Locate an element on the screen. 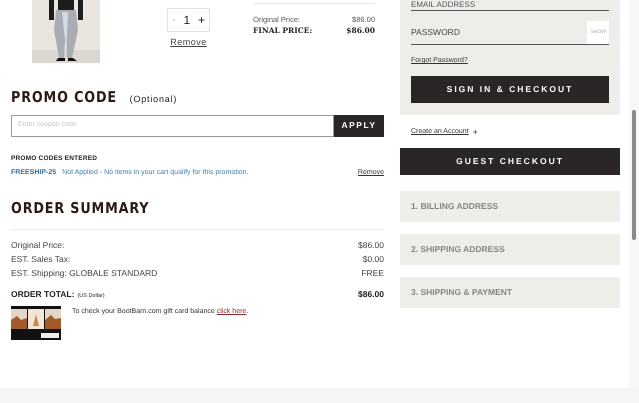 This screenshot has width=639, height=403. summary-value: $0.00 is located at coordinates (373, 259).